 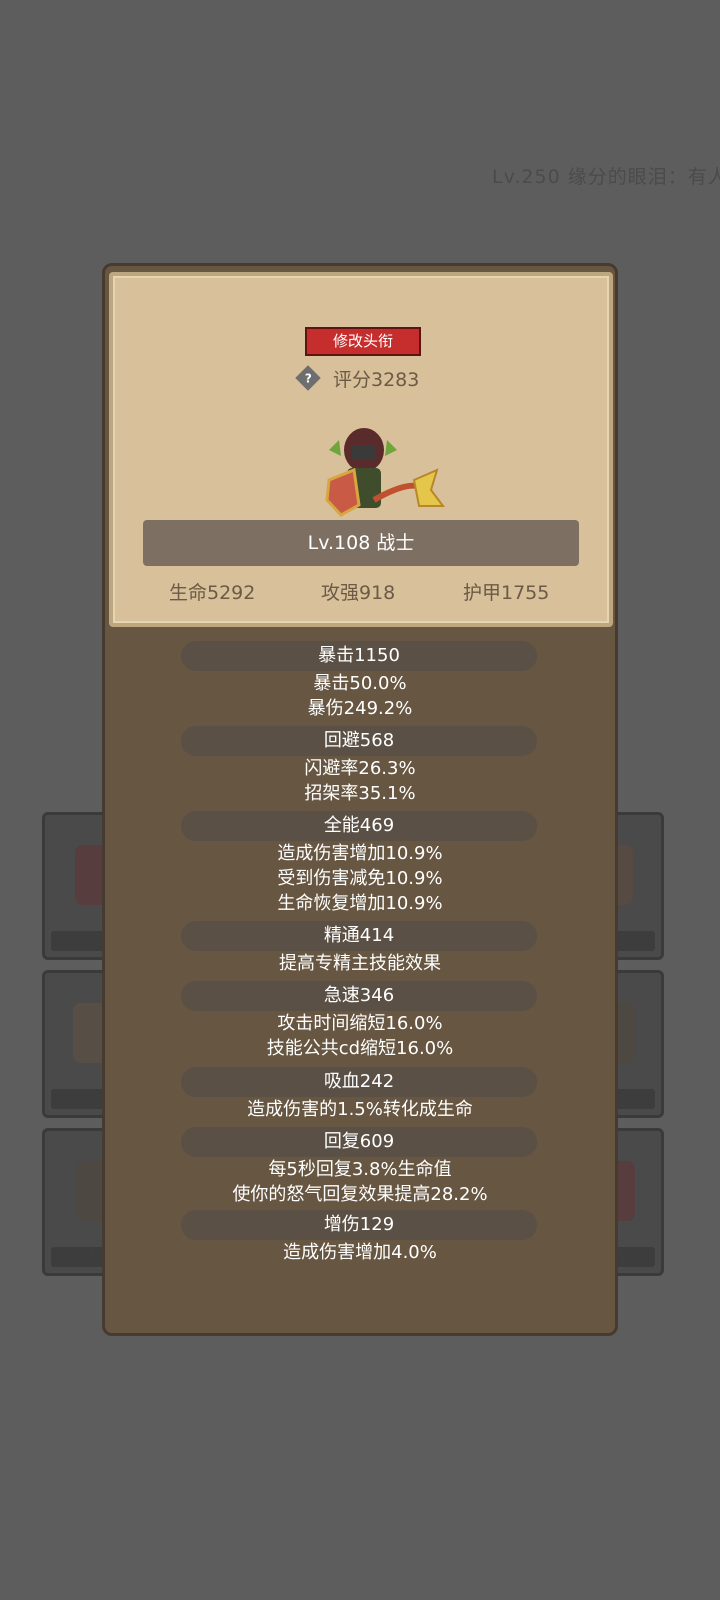 I want to click on base-stats-row: 生命5292 攻强918 护甲1755, so click(x=361, y=593).